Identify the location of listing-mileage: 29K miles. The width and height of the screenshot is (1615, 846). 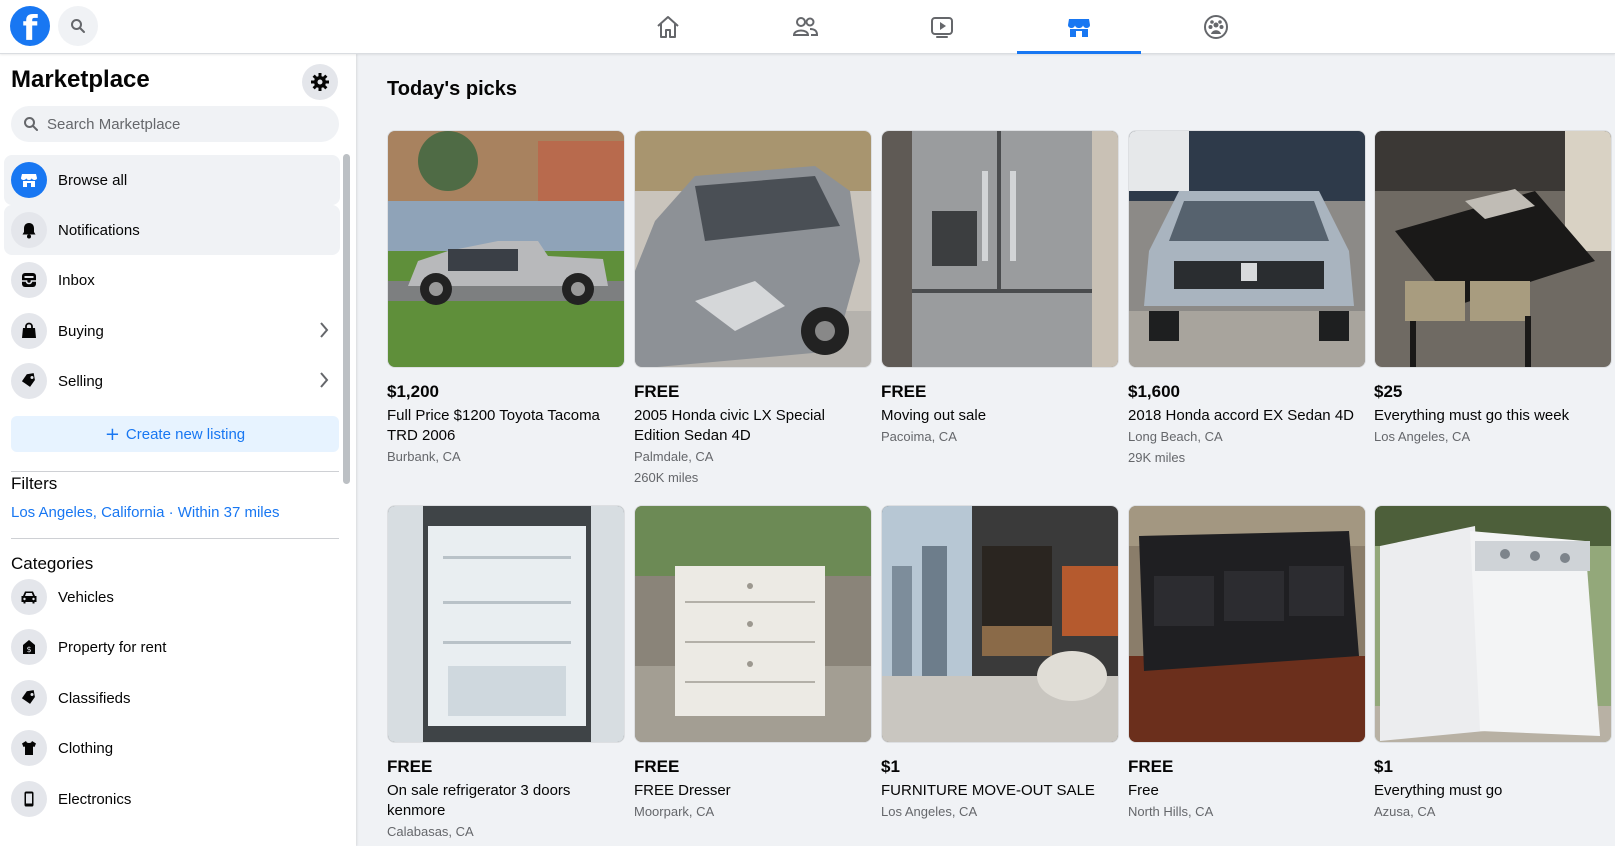
(1157, 457).